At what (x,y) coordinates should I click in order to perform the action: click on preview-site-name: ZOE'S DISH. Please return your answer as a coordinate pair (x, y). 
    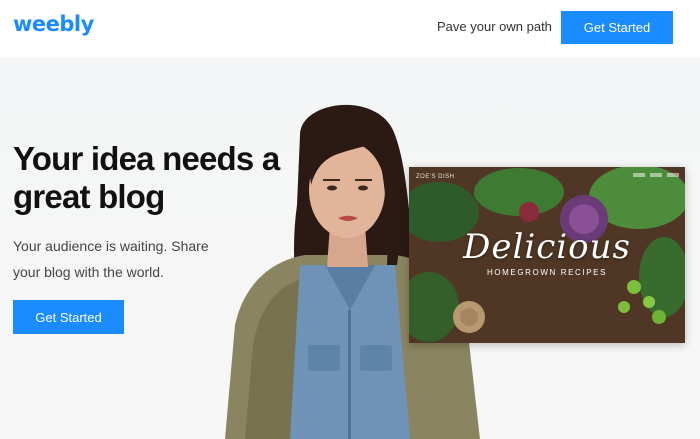
    Looking at the image, I should click on (435, 177).